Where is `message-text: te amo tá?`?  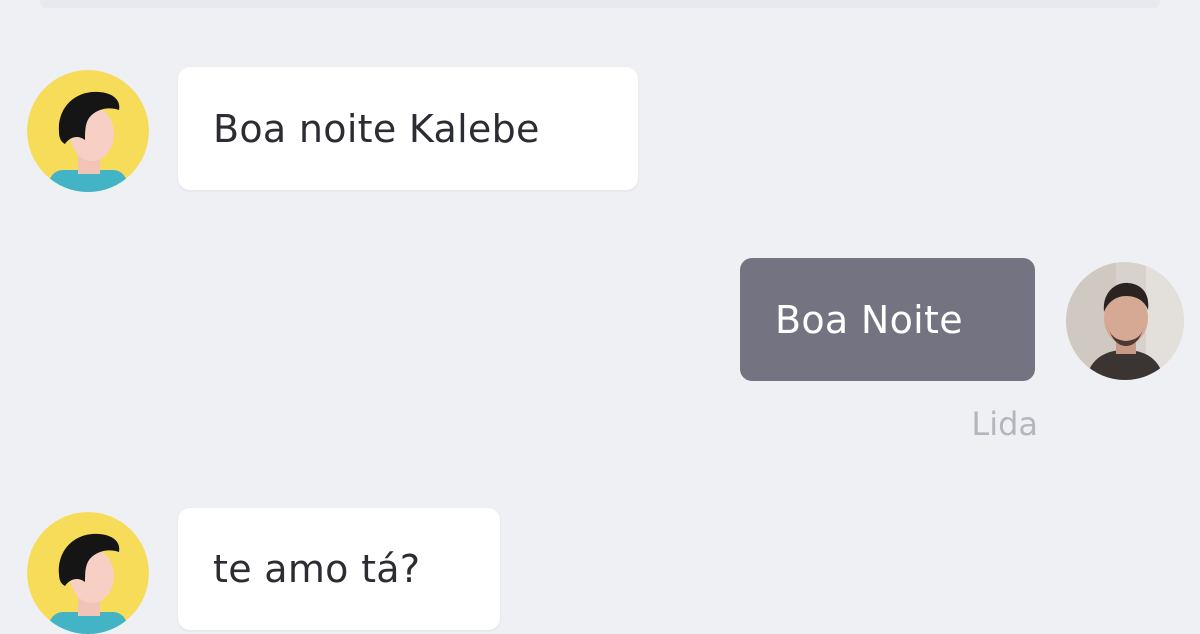 message-text: te amo tá? is located at coordinates (317, 569).